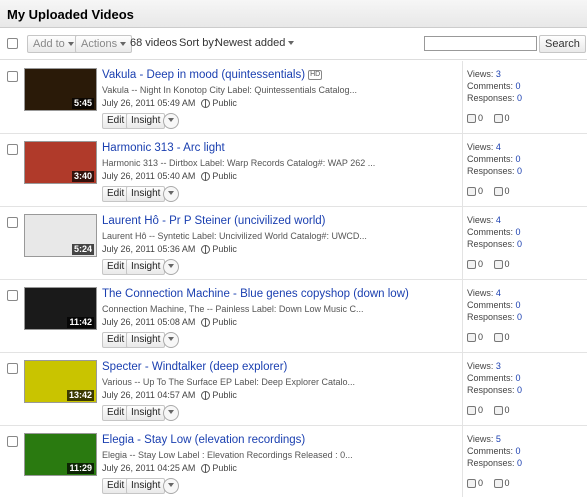  I want to click on video-thumbnail: 5:45, so click(60, 89).